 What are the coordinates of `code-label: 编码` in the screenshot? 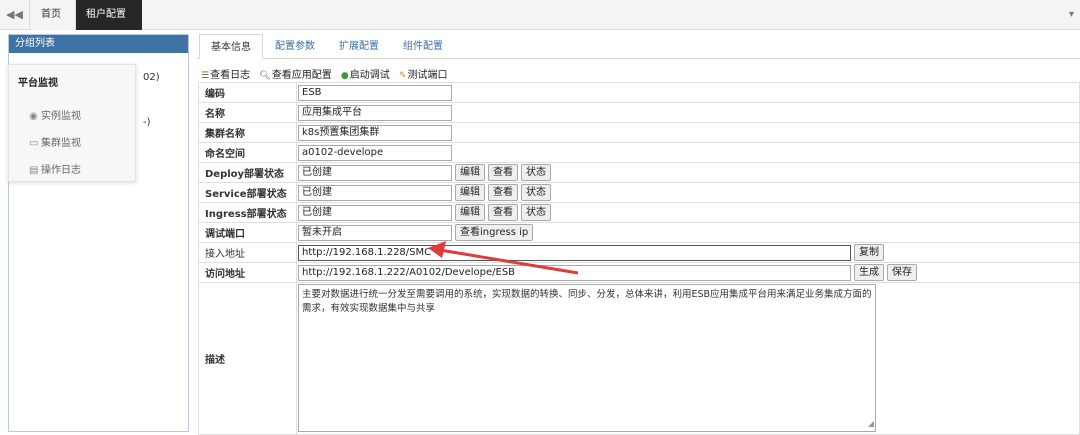 It's located at (247, 92).